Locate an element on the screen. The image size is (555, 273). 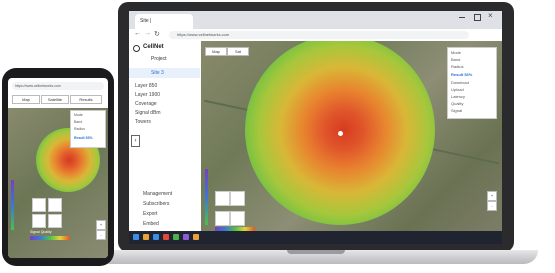
laptop-notch is located at coordinates (316, 252).